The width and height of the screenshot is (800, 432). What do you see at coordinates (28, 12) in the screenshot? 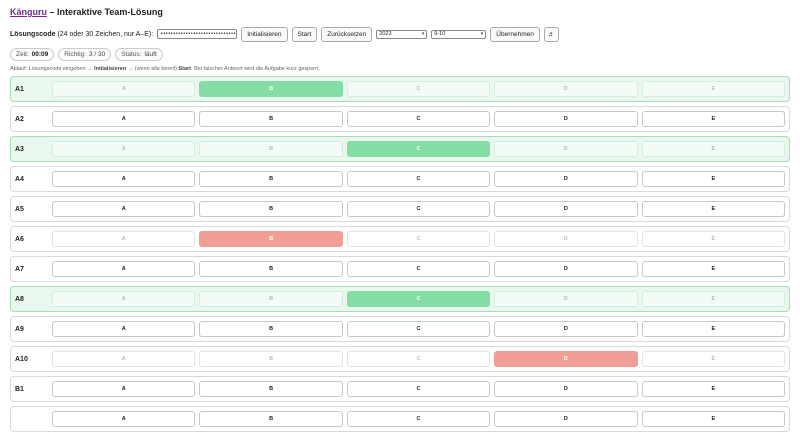
I see `brand-link: Känguru` at bounding box center [28, 12].